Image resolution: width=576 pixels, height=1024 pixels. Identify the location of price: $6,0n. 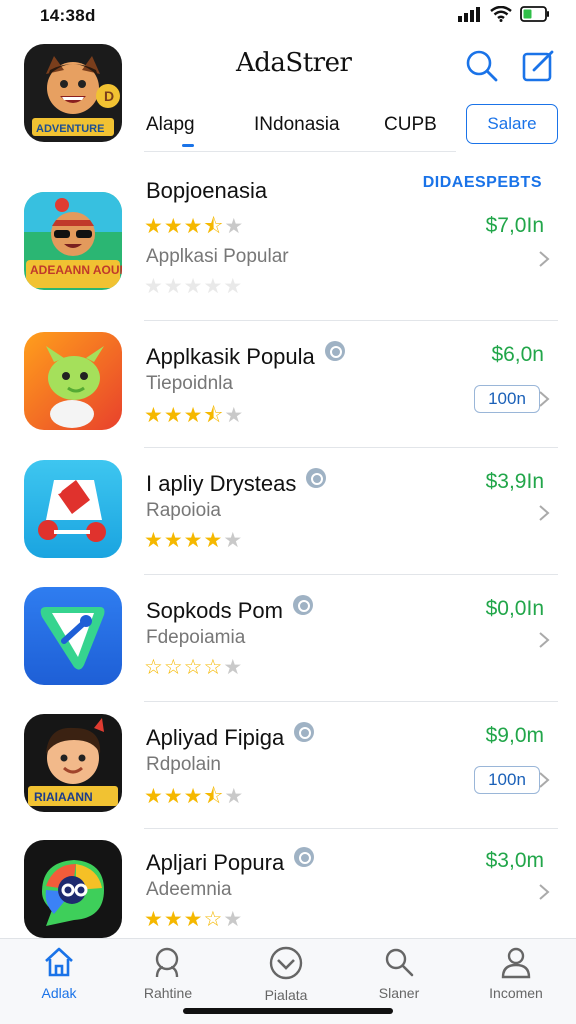
(517, 354).